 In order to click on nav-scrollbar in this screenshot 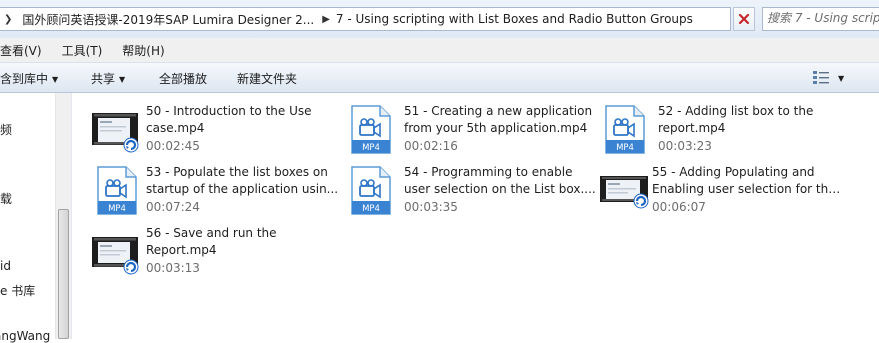, I will do `click(63, 216)`.